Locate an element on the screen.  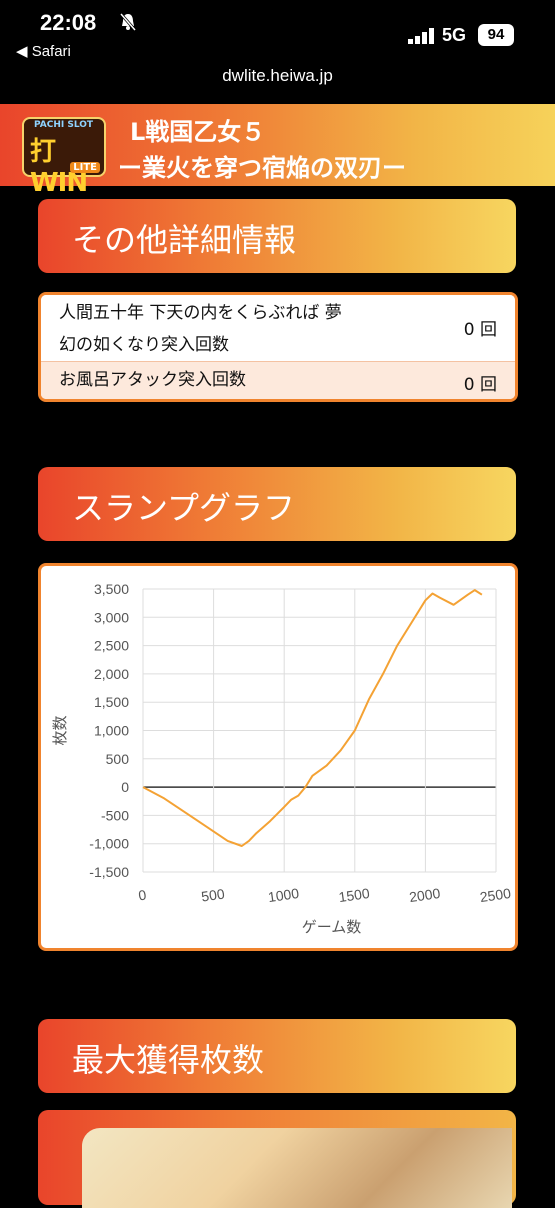
y-tick-label: 500 is located at coordinates (118, 759).